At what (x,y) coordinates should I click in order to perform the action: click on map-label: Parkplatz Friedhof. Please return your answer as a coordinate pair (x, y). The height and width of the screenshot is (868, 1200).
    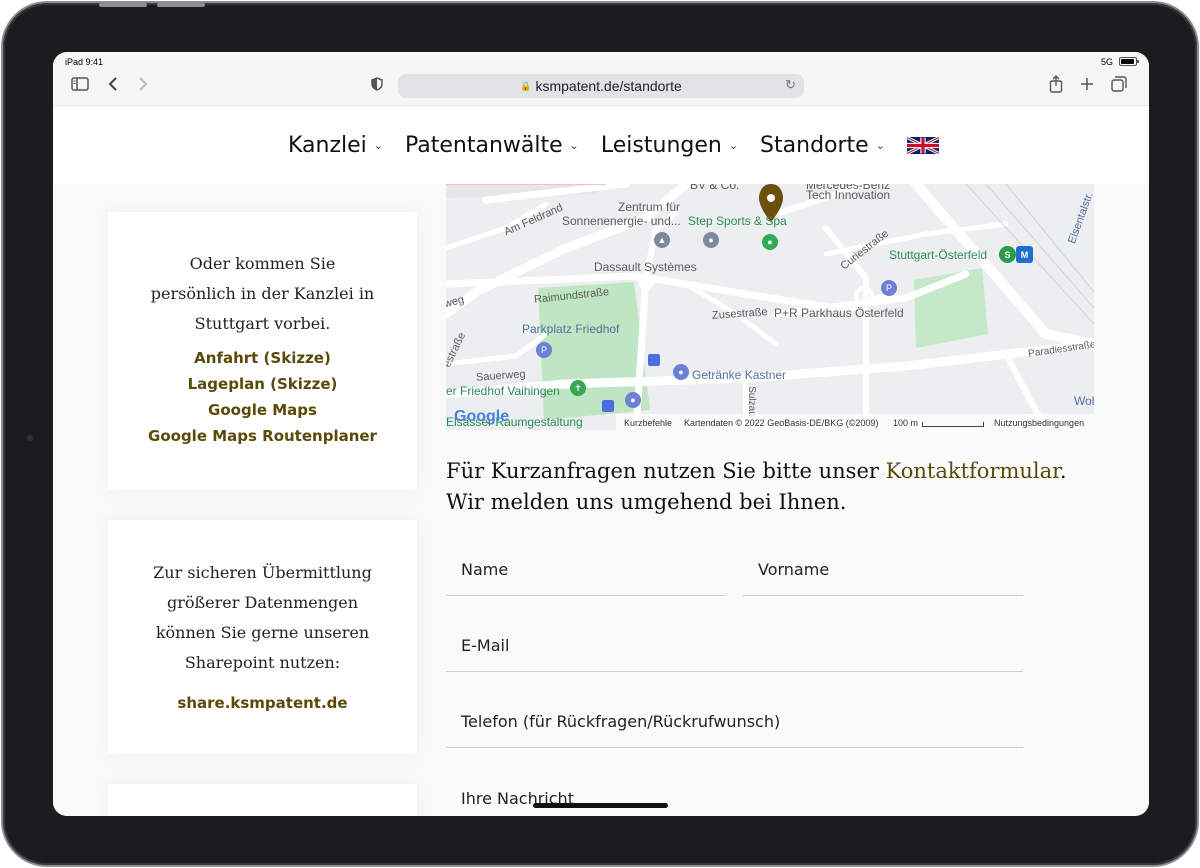
    Looking at the image, I should click on (571, 329).